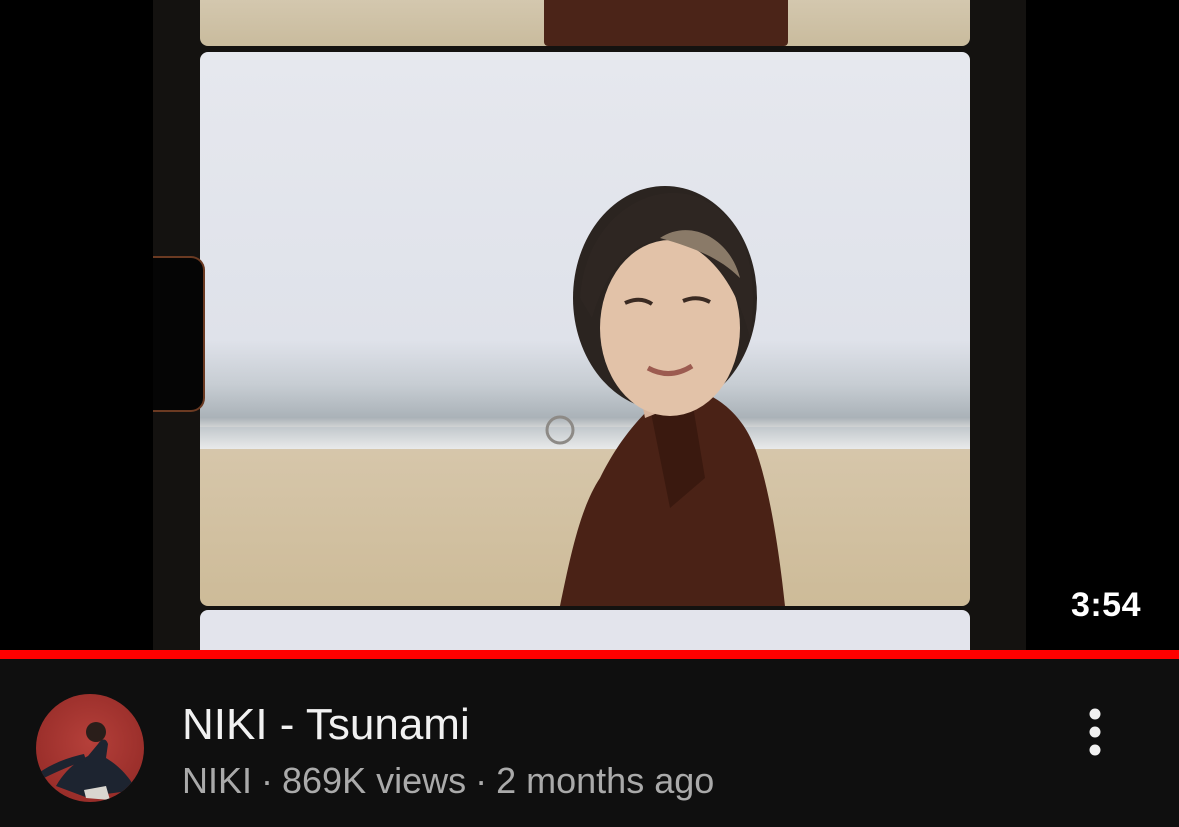  What do you see at coordinates (585, 630) in the screenshot?
I see `film-frame-bottom` at bounding box center [585, 630].